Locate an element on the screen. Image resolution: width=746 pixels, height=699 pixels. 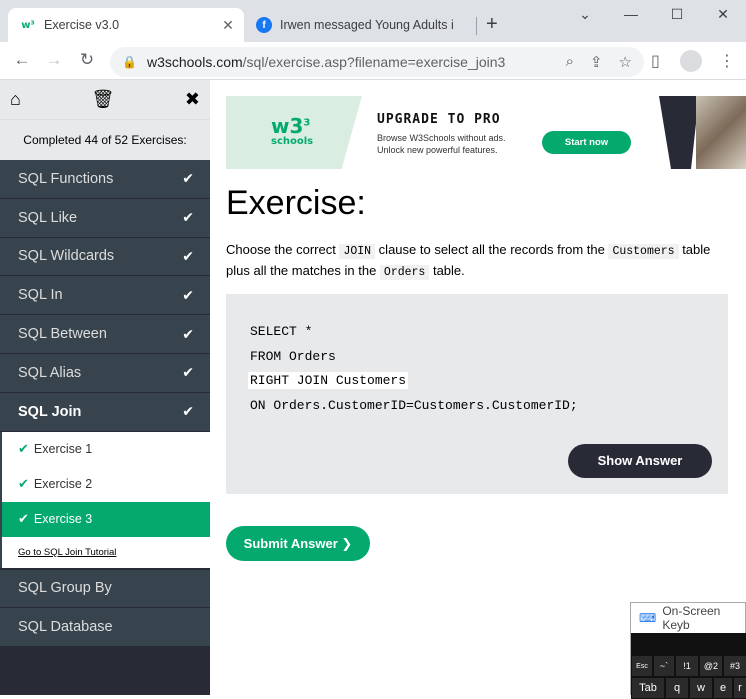
sidebar-item-sql-group-by: SQL Group By is located at coordinates (105, 589).